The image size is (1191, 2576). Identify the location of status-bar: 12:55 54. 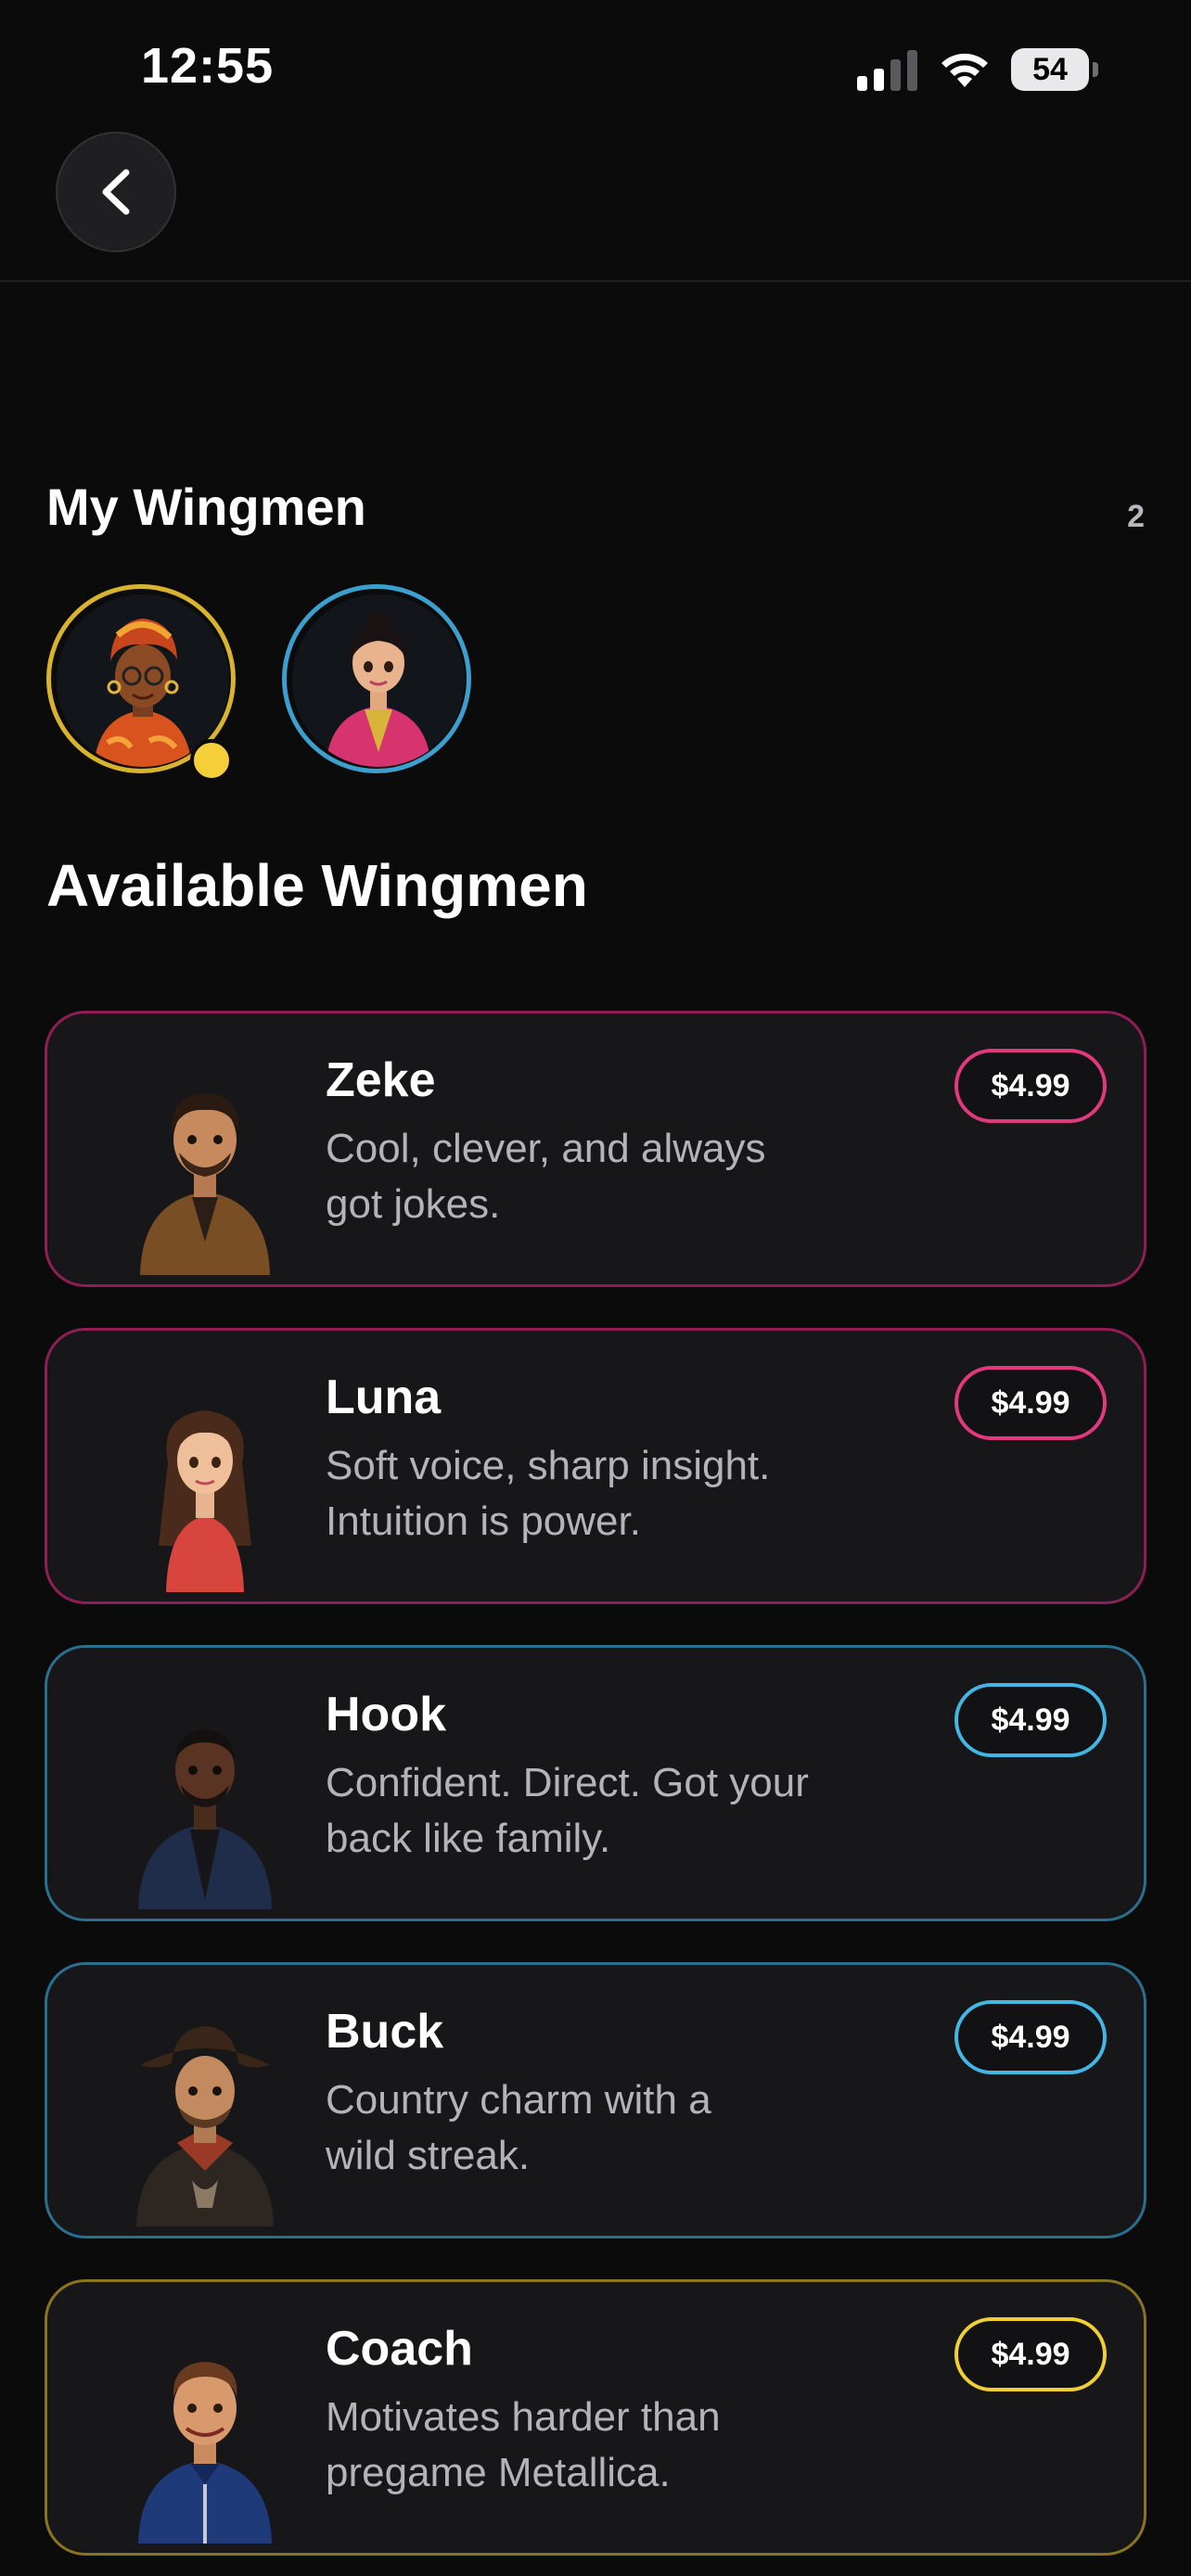
(595, 69).